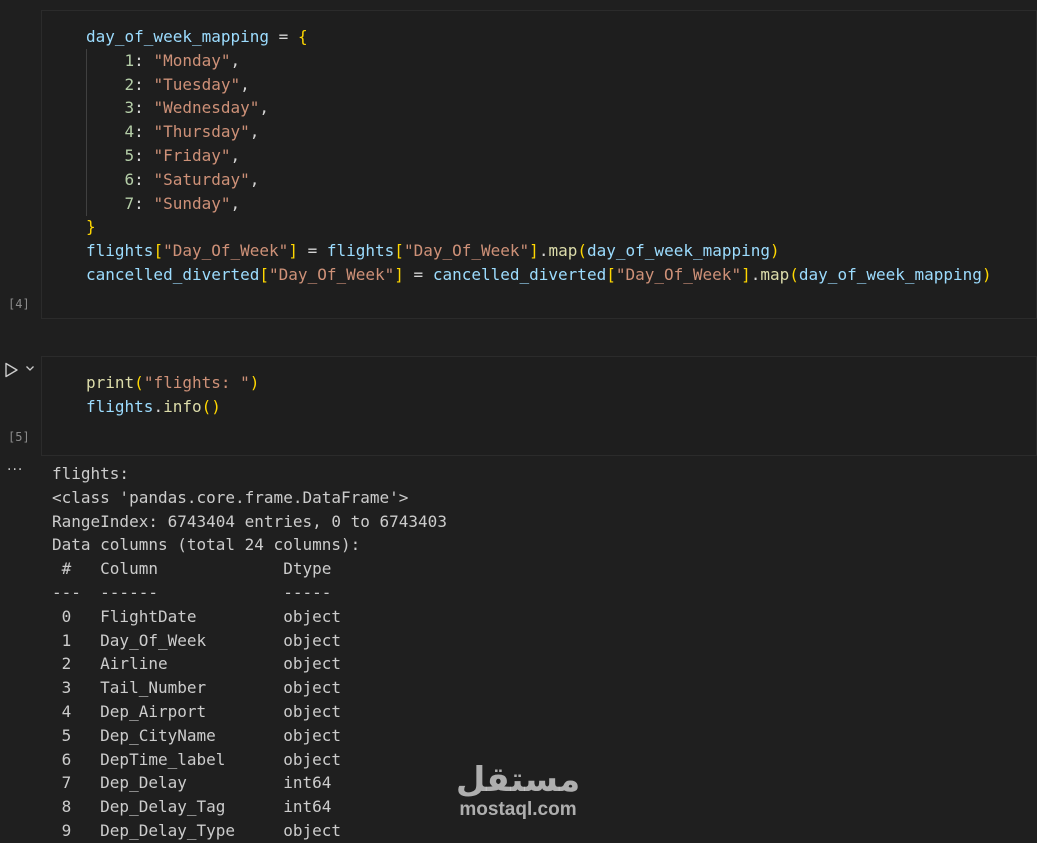  Describe the element at coordinates (129, 108) in the screenshot. I see `code-token: 3` at that location.